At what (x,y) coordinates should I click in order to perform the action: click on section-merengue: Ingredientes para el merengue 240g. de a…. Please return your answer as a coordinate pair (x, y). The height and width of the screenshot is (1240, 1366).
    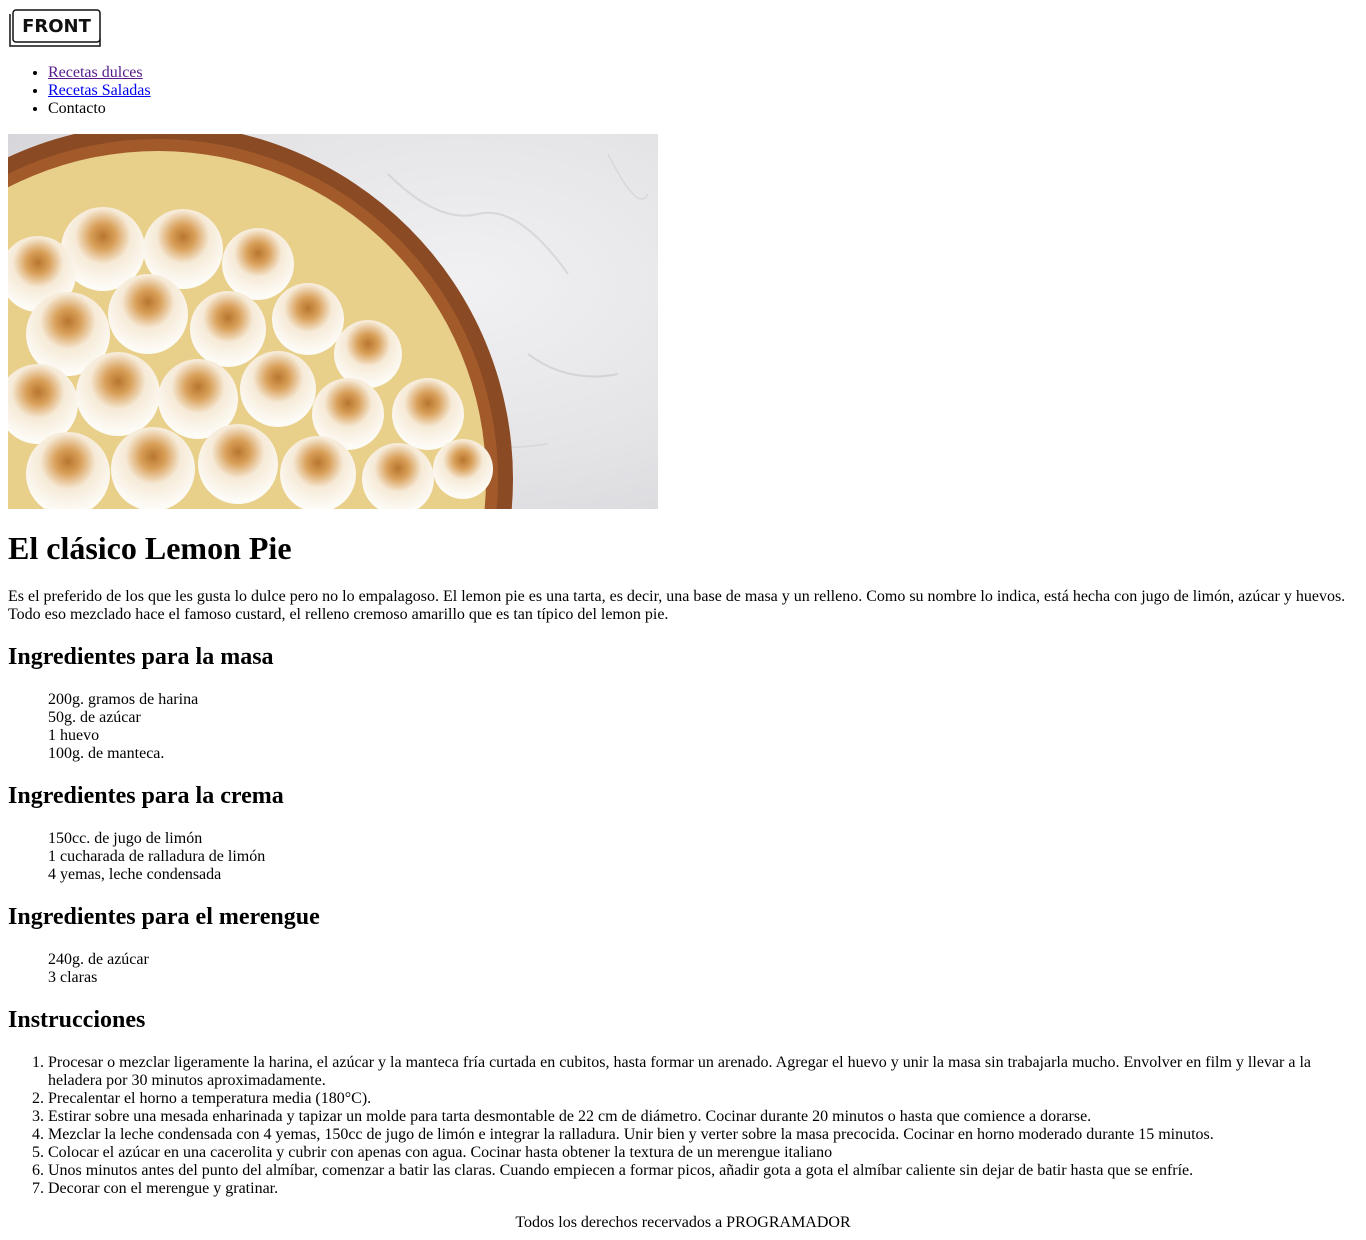
    Looking at the image, I should click on (683, 945).